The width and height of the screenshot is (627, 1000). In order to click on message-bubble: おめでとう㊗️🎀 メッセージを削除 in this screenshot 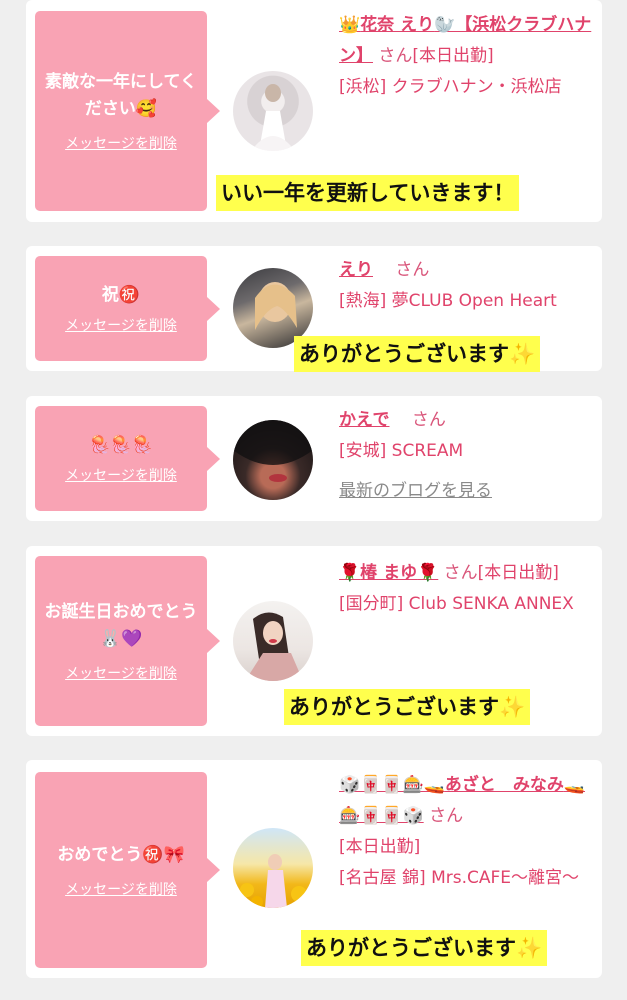, I will do `click(127, 870)`.